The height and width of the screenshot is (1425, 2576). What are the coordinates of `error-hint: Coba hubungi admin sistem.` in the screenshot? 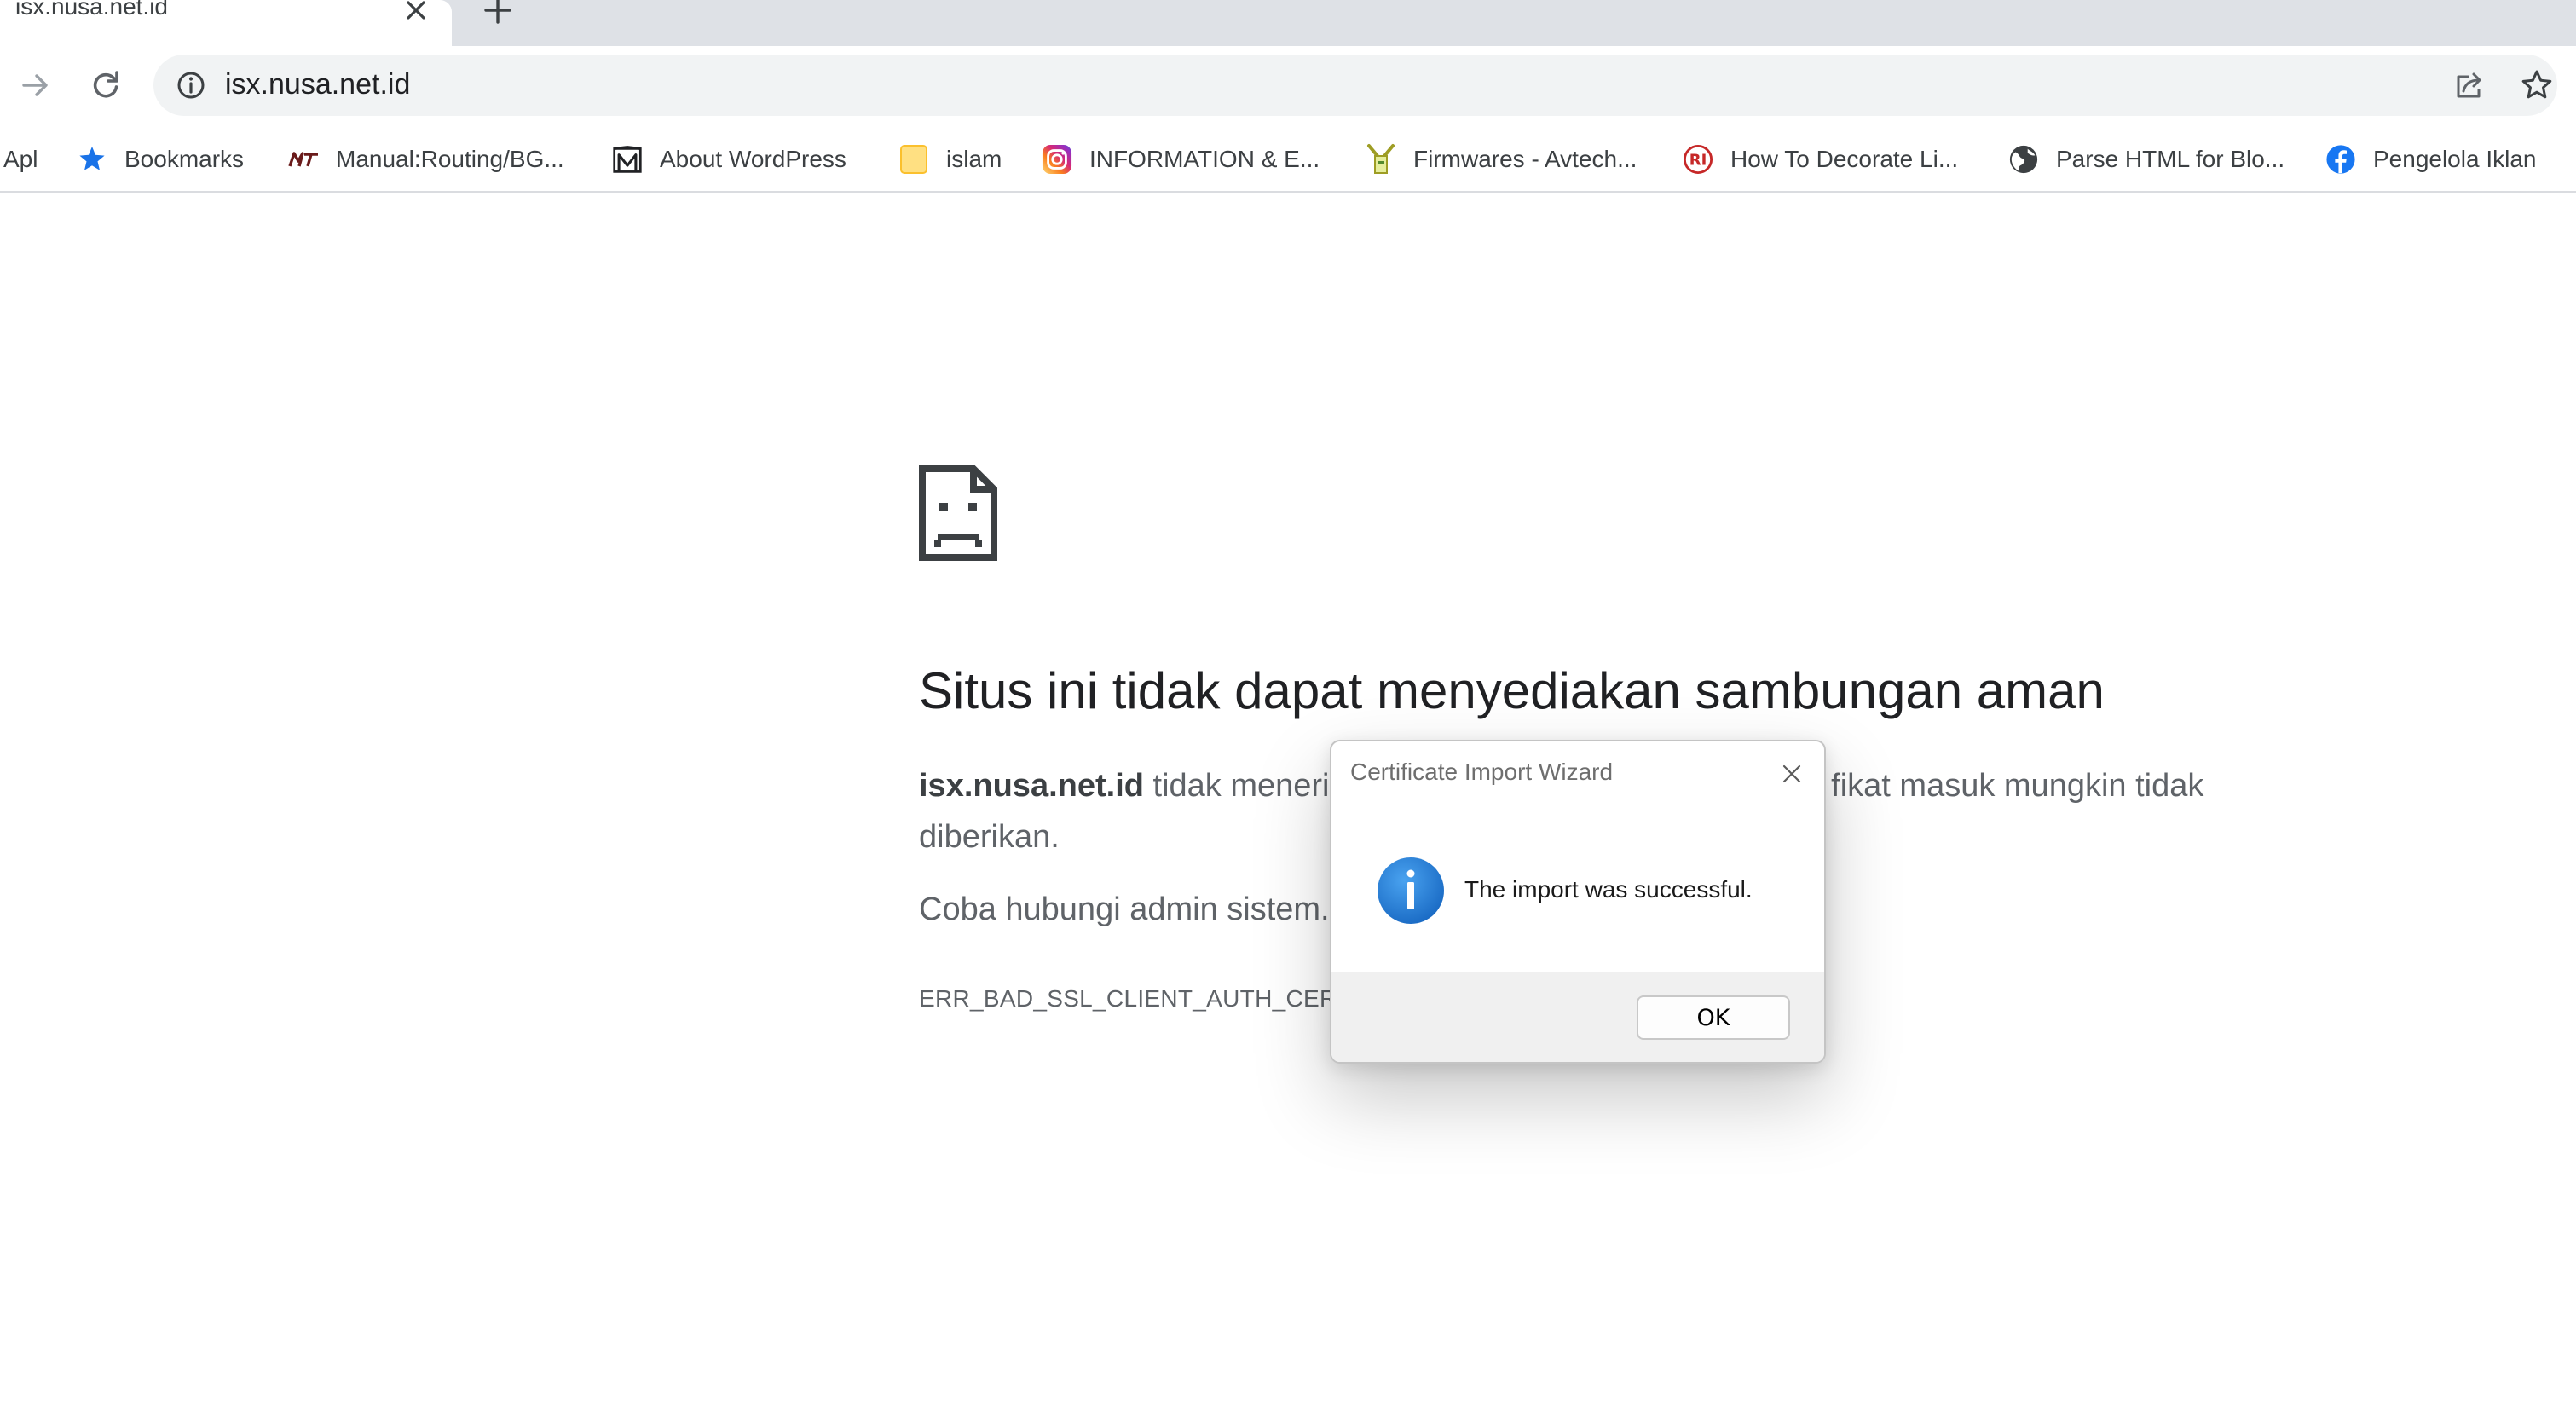 It's located at (1124, 909).